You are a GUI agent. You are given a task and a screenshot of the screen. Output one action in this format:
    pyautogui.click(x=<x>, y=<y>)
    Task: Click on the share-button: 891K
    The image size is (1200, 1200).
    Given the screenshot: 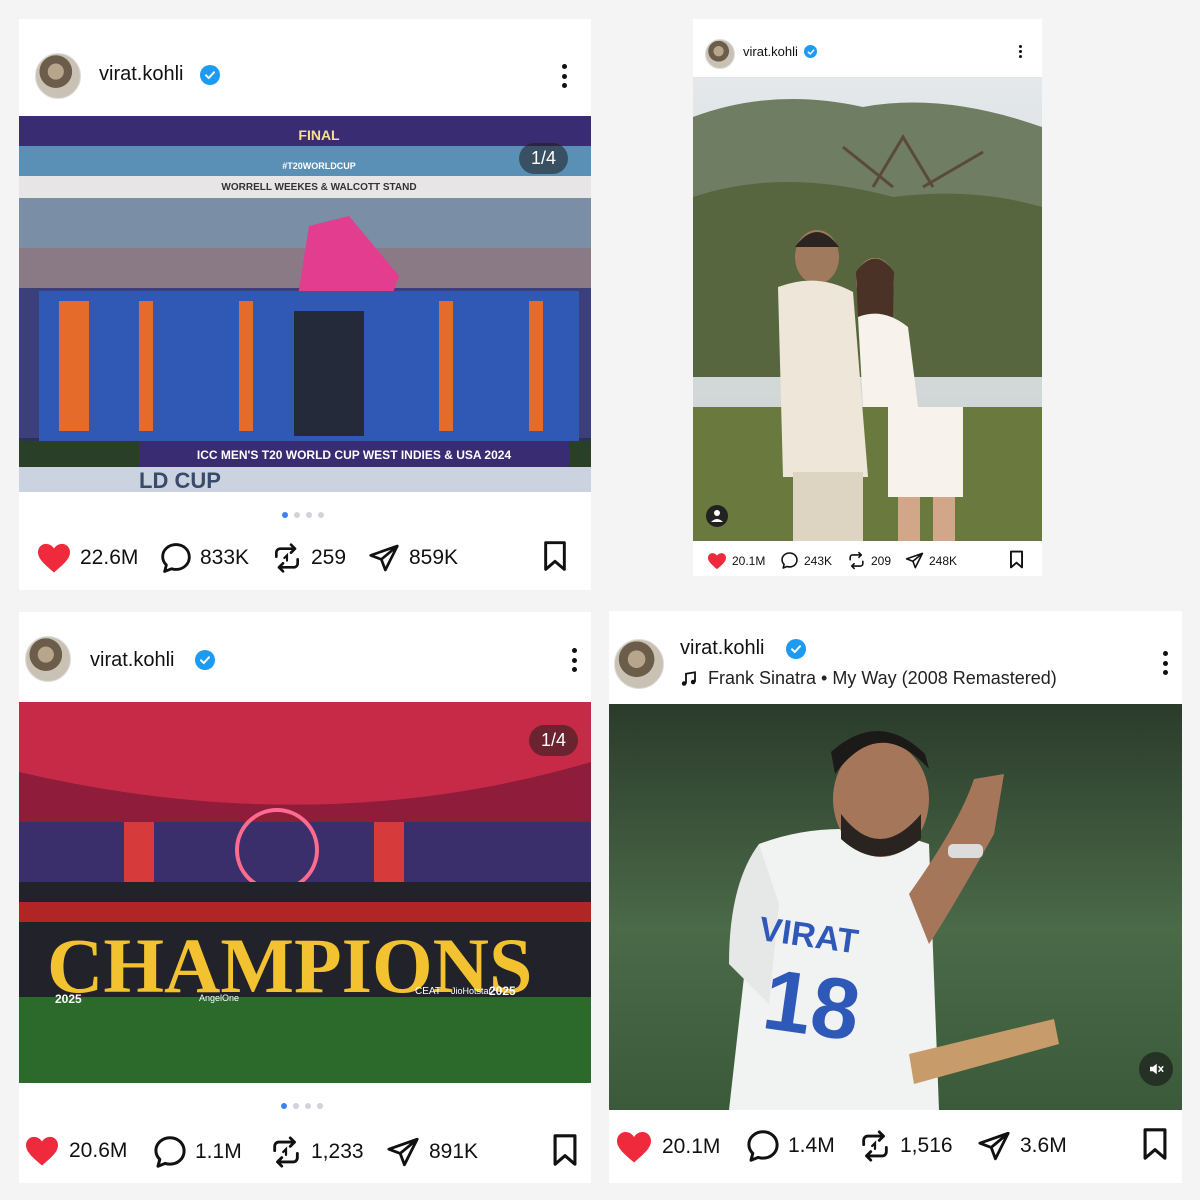 What is the action you would take?
    pyautogui.click(x=431, y=1152)
    